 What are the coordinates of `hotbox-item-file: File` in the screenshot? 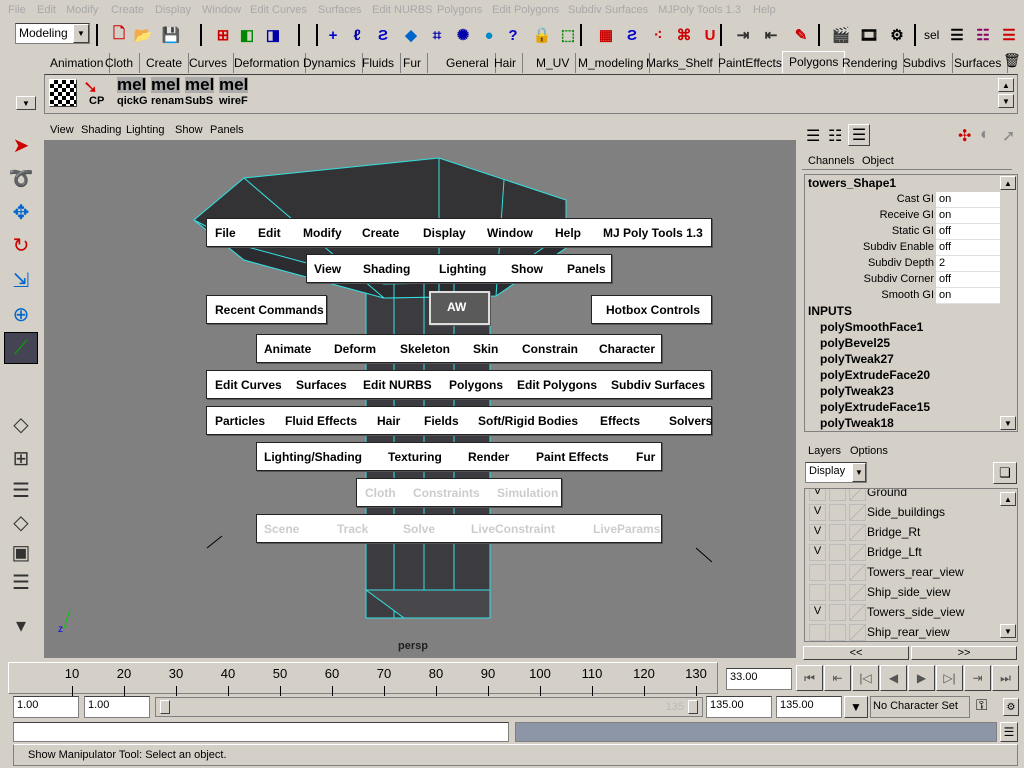 It's located at (225, 233).